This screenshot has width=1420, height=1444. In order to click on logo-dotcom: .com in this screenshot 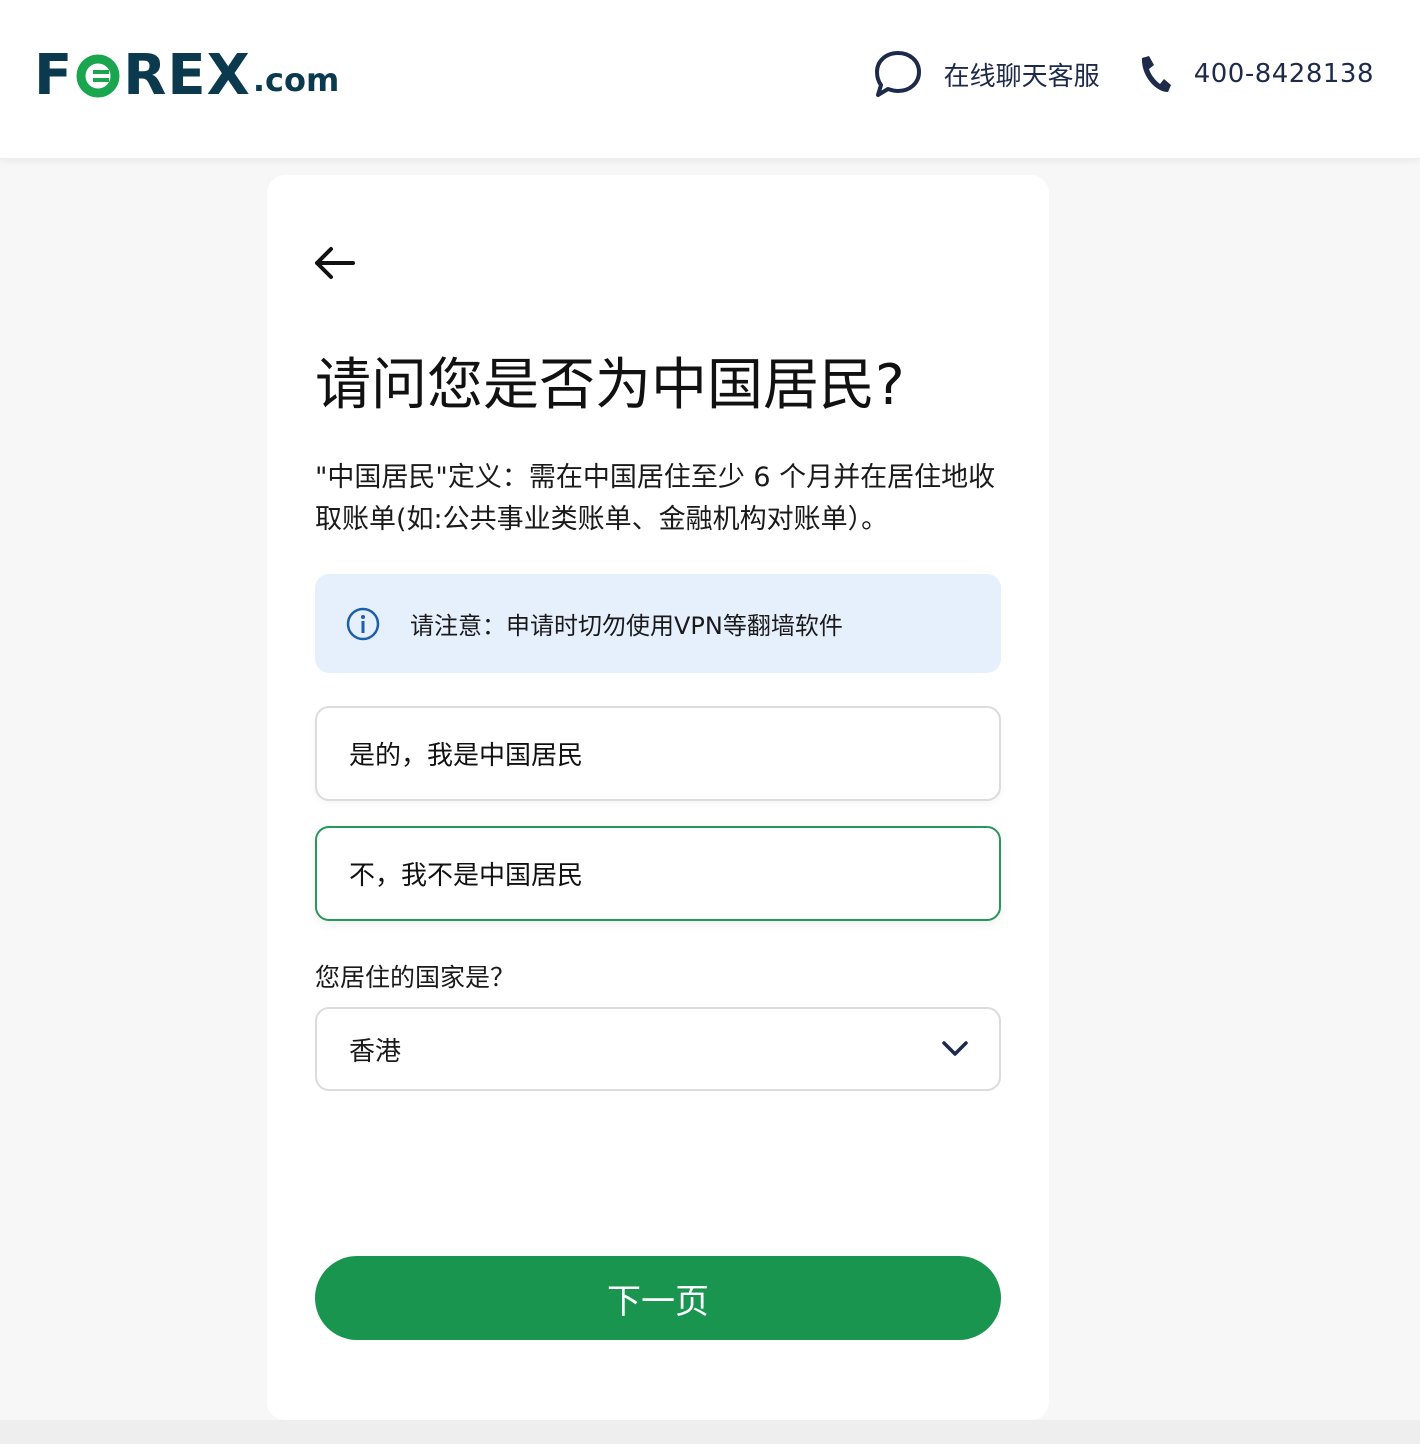, I will do `click(296, 80)`.